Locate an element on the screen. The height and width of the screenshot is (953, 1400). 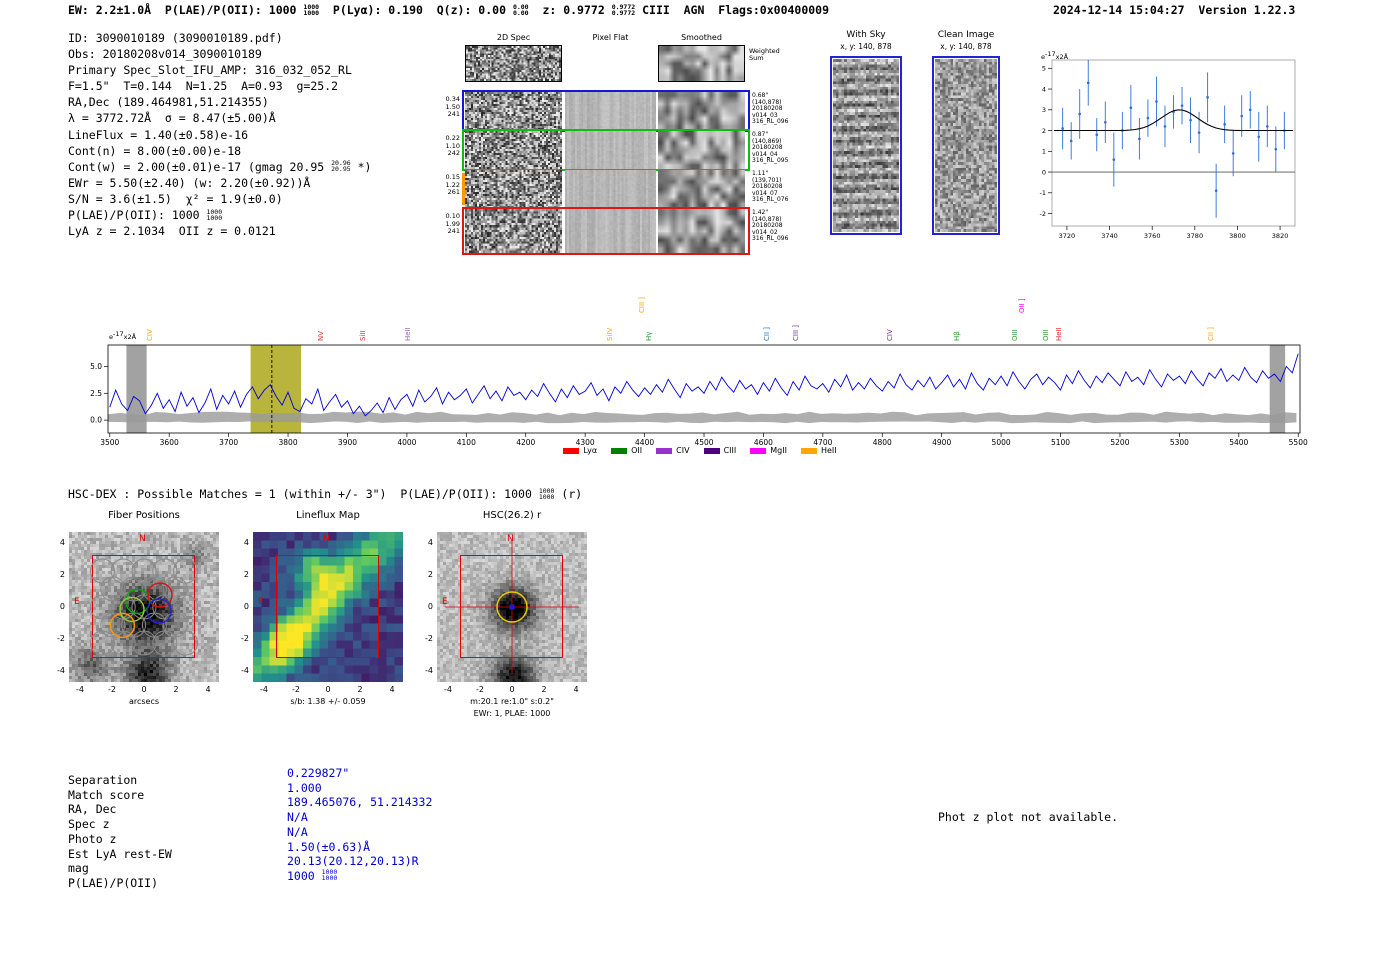
cutout-x-tick-label: -2 is located at coordinates (112, 689).